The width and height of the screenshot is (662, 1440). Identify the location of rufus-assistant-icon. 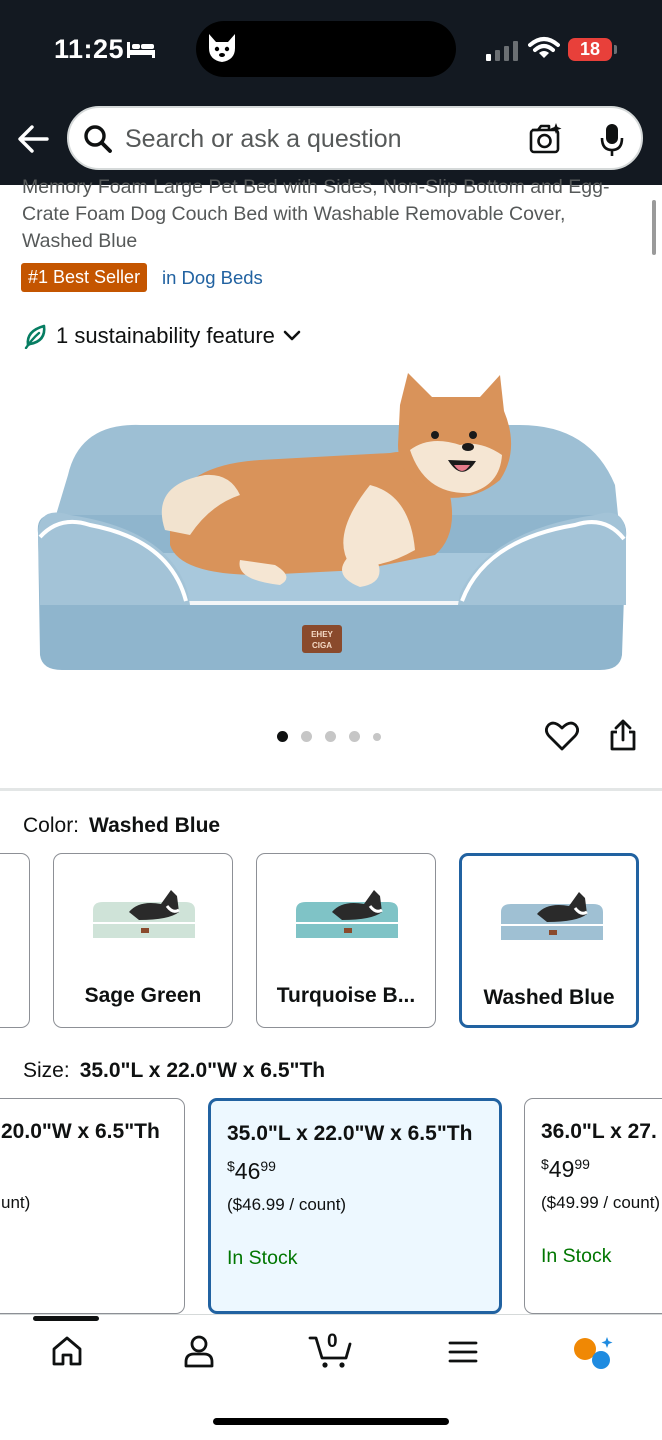
(594, 1353).